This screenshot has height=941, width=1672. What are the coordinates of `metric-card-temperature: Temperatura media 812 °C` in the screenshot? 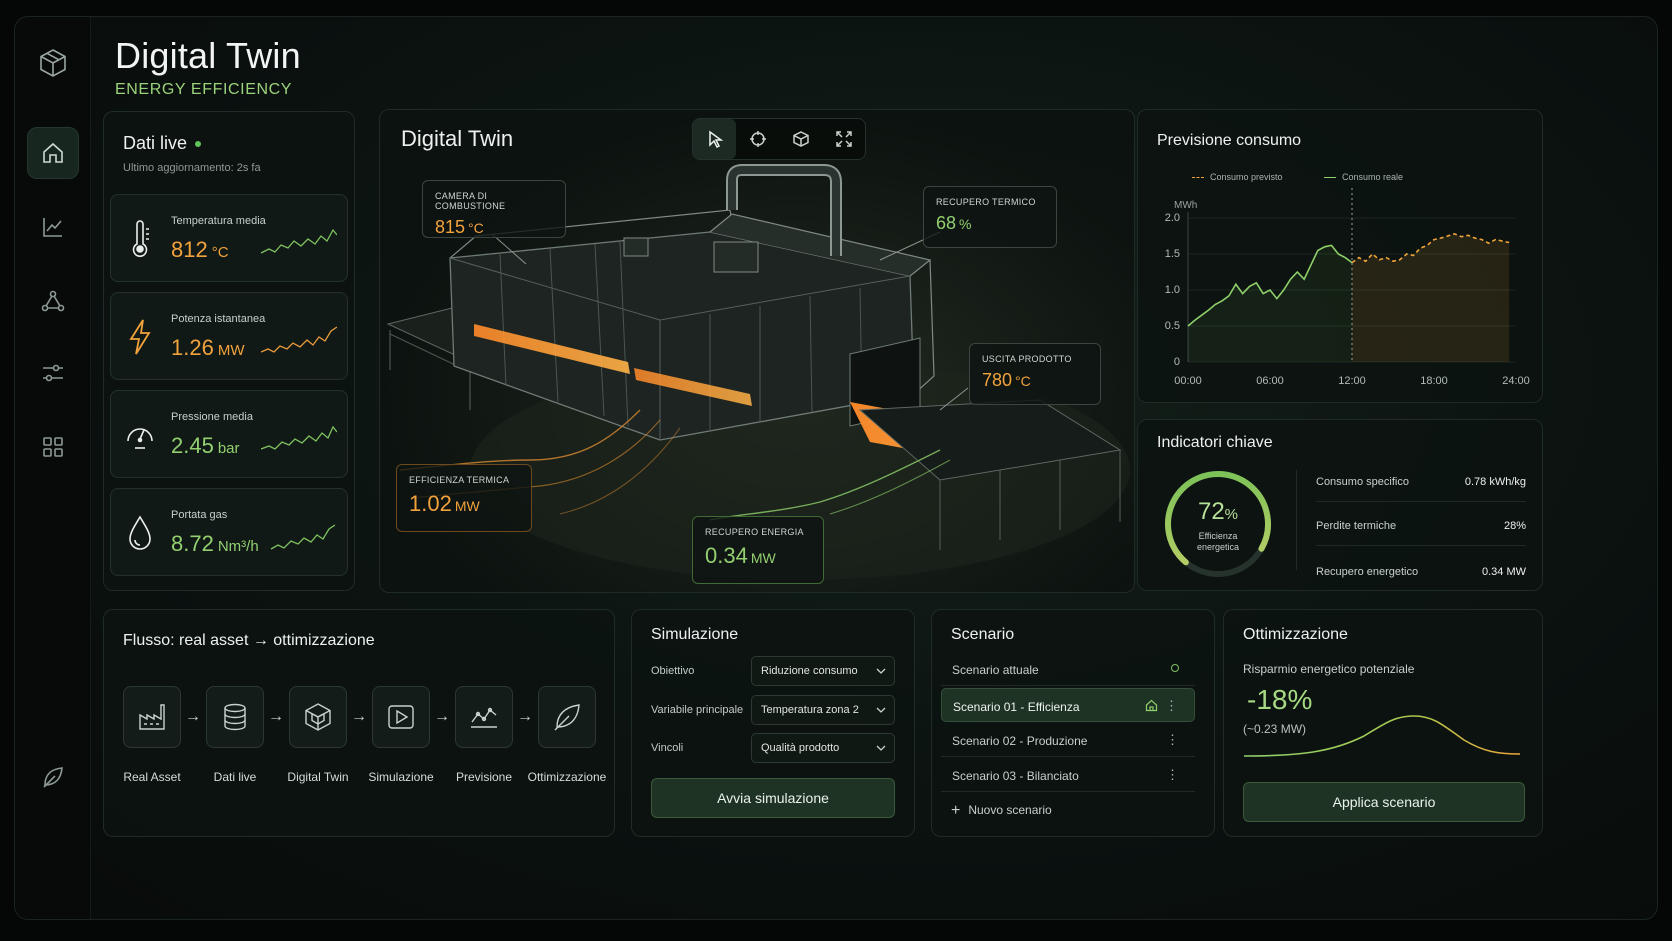 It's located at (229, 238).